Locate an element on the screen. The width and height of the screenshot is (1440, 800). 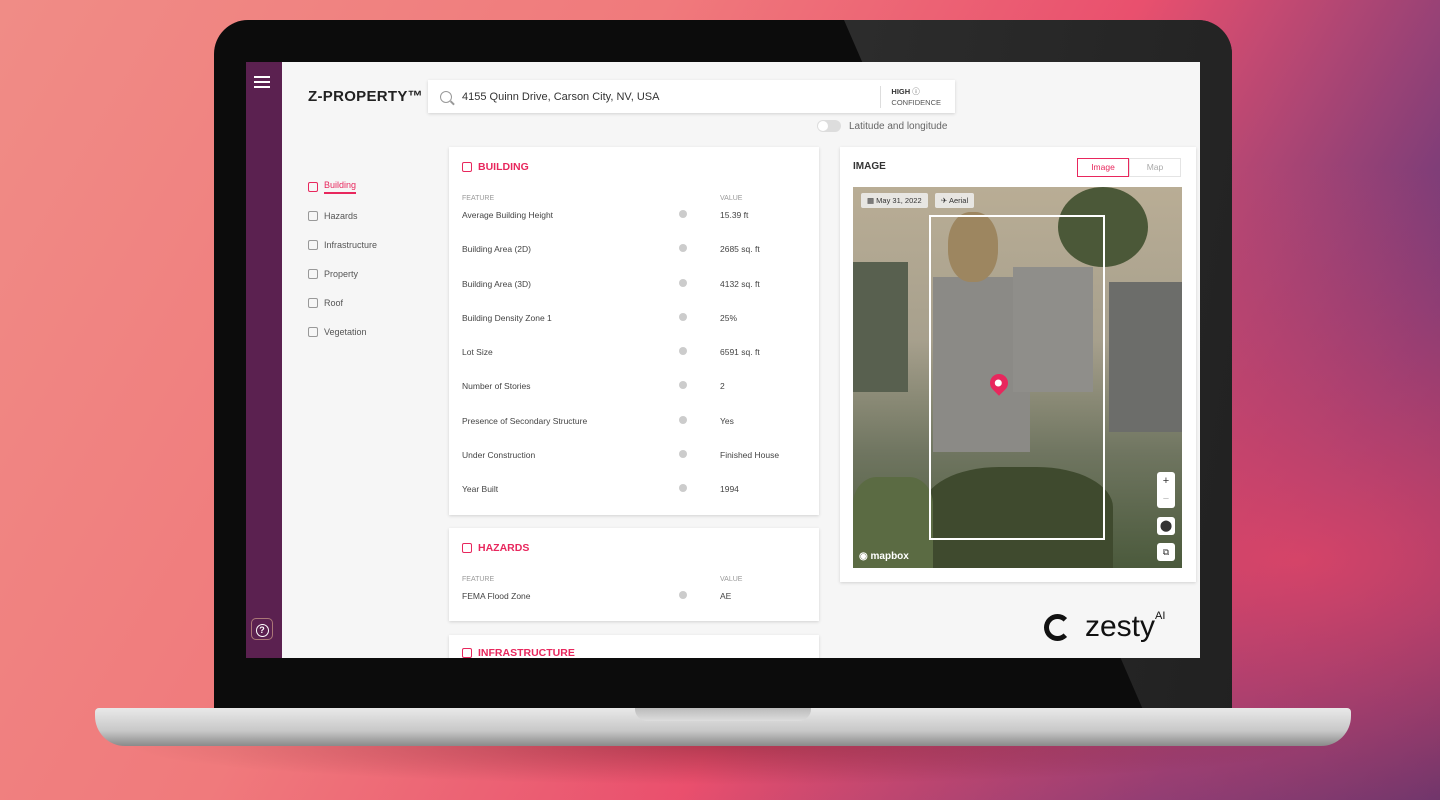
search-input: 4155 Quinn Drive, Carson City, NV, USA is located at coordinates (671, 97).